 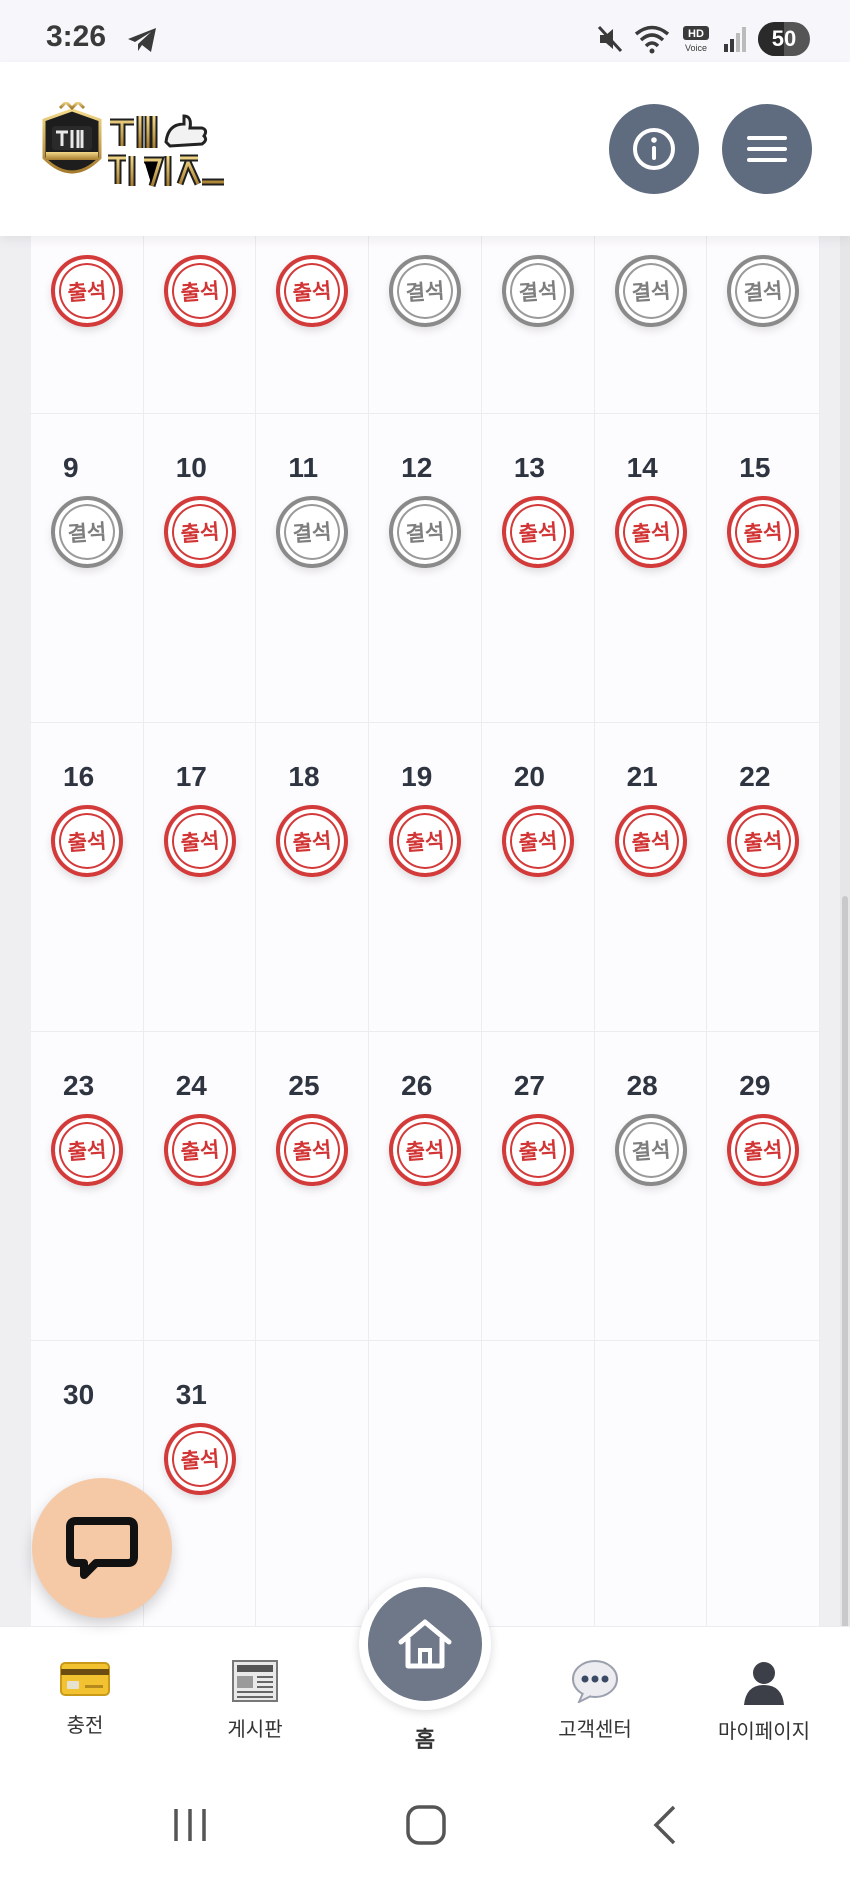 I want to click on nav-board: 게시판, so click(x=255, y=1700).